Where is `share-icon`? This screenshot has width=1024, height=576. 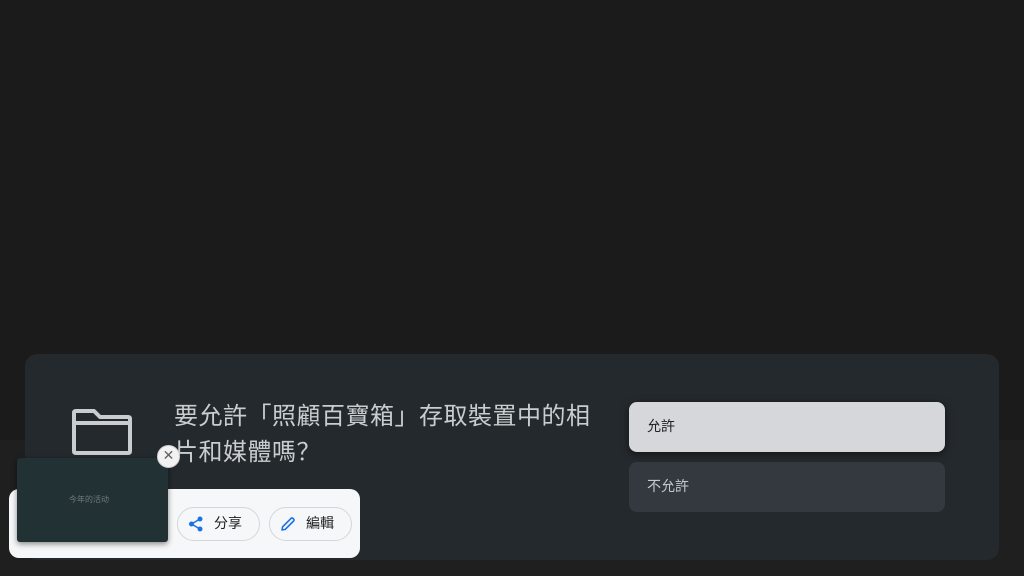 share-icon is located at coordinates (196, 524).